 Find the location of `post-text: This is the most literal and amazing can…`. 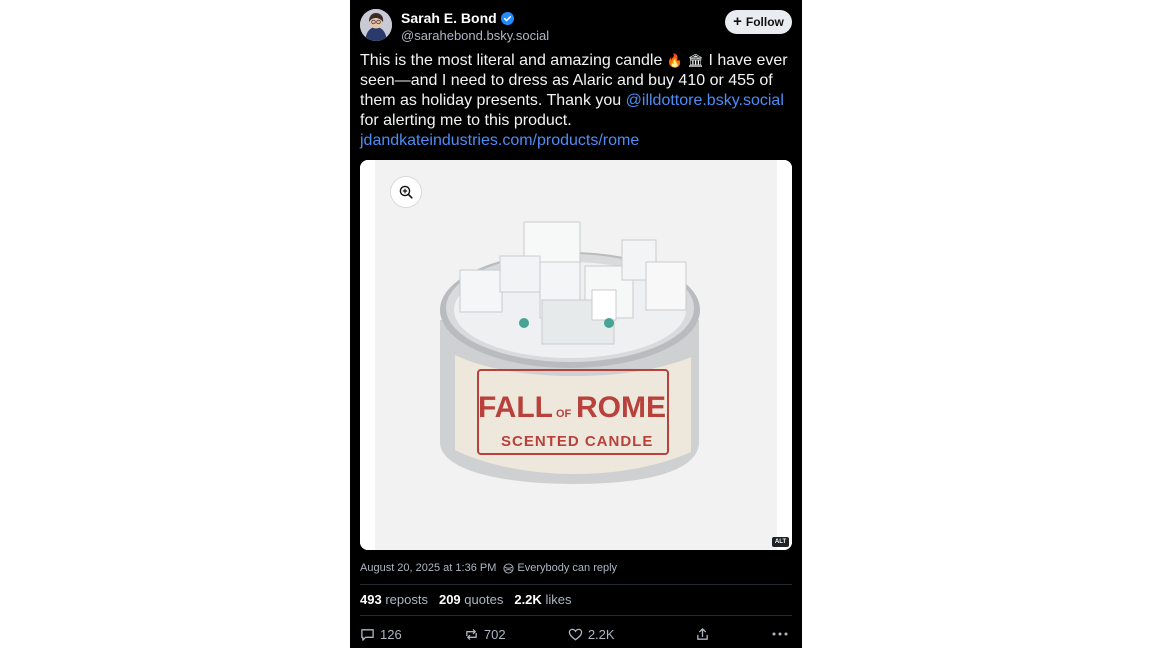

post-text: This is the most literal and amazing can… is located at coordinates (576, 101).